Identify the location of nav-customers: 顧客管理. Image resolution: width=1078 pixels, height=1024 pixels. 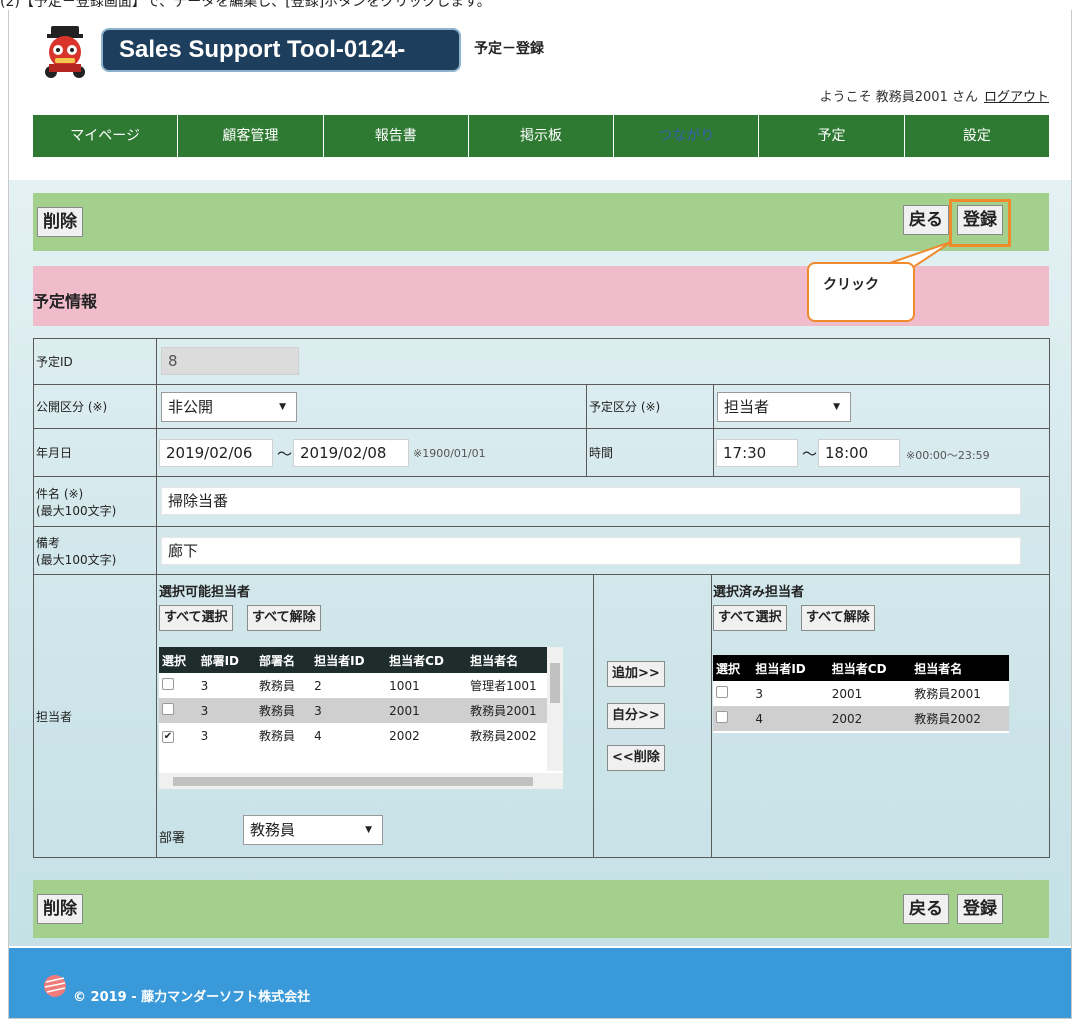
(251, 136).